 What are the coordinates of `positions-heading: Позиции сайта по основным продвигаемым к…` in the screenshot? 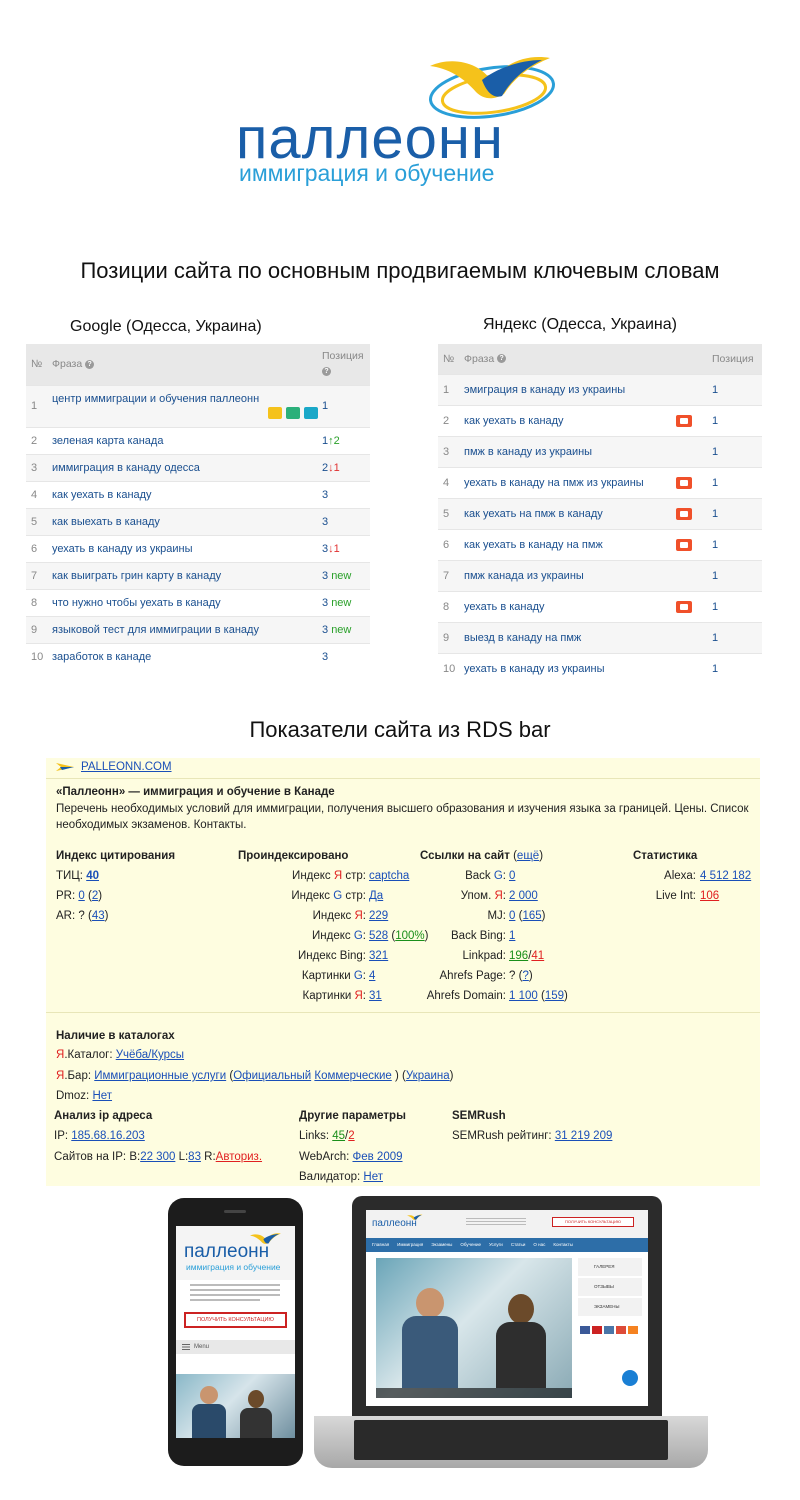 It's located at (400, 270).